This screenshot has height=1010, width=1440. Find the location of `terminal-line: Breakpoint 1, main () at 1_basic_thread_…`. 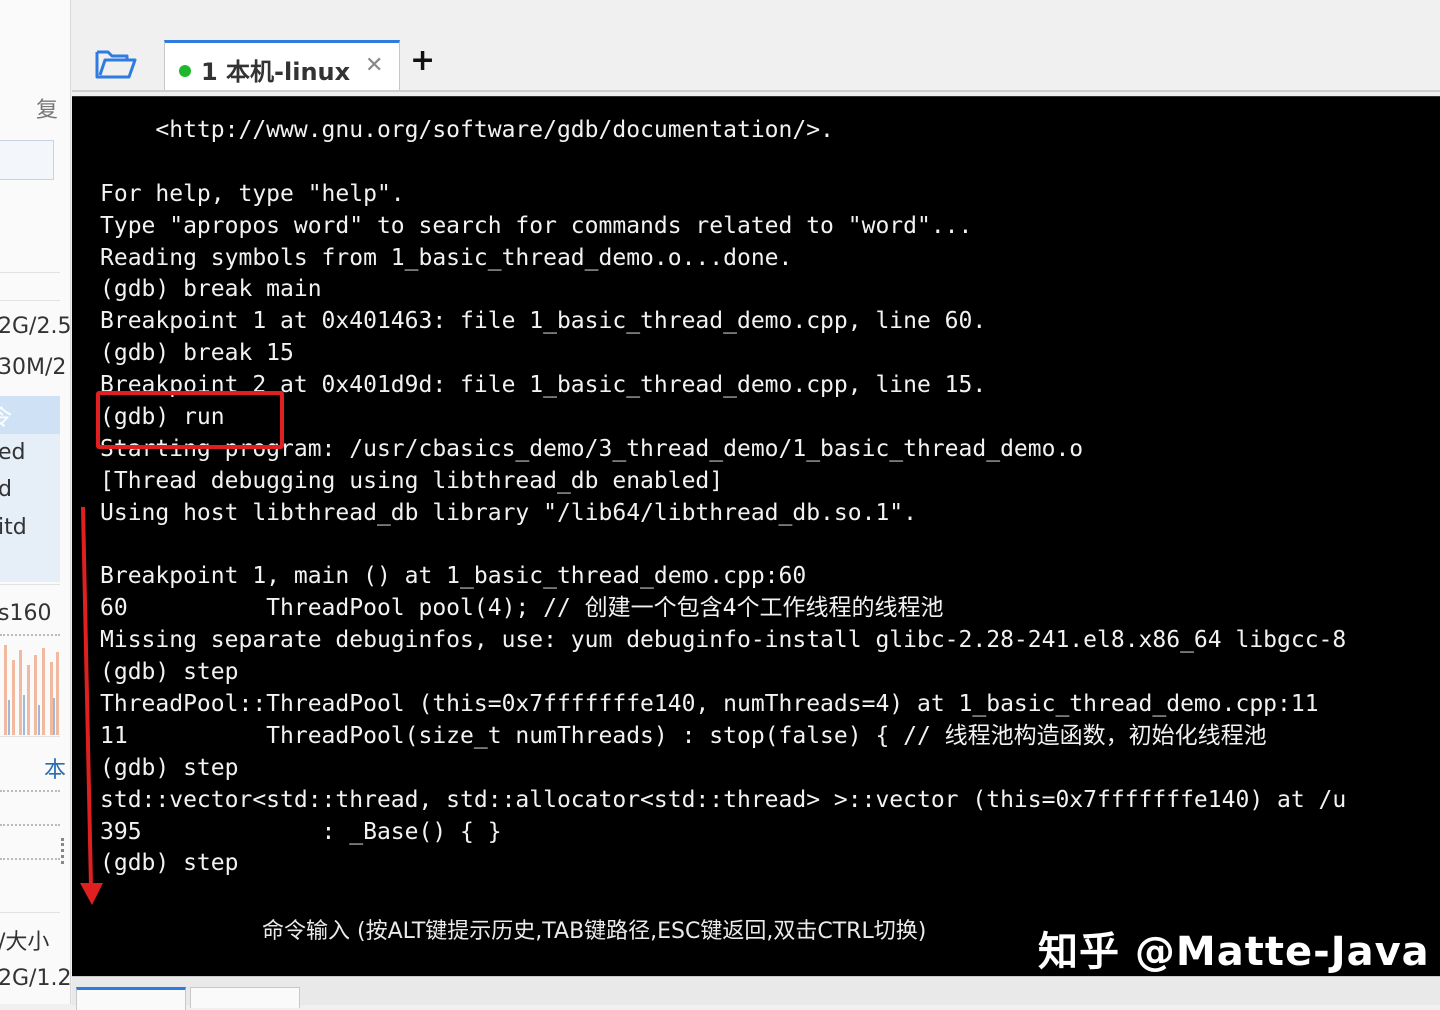

terminal-line: Breakpoint 1, main () at 1_basic_thread_… is located at coordinates (453, 576).